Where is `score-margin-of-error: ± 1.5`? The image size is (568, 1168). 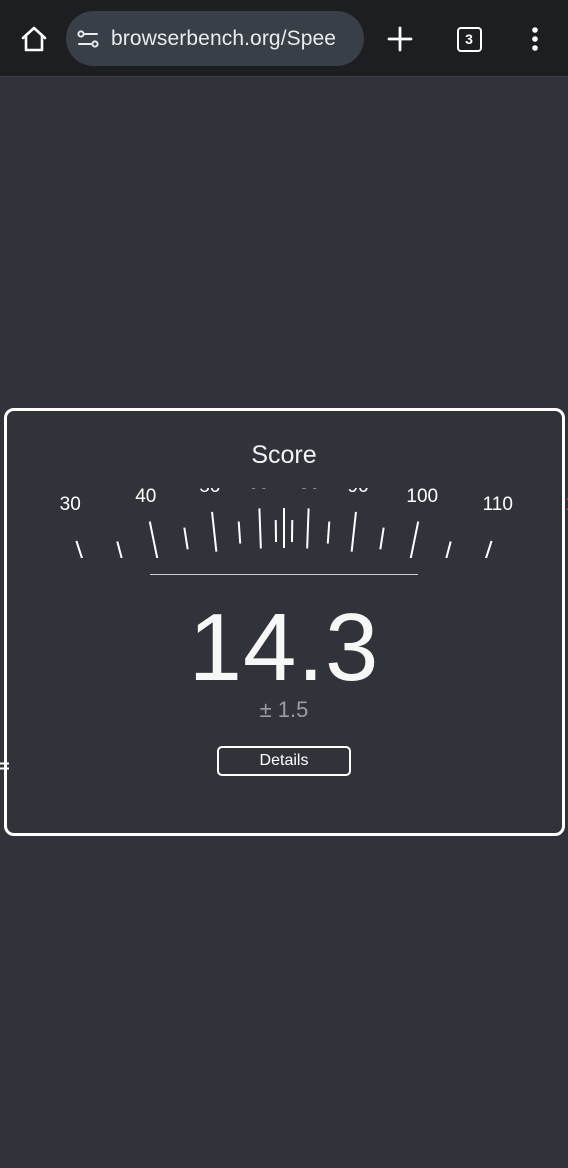 score-margin-of-error: ± 1.5 is located at coordinates (284, 709).